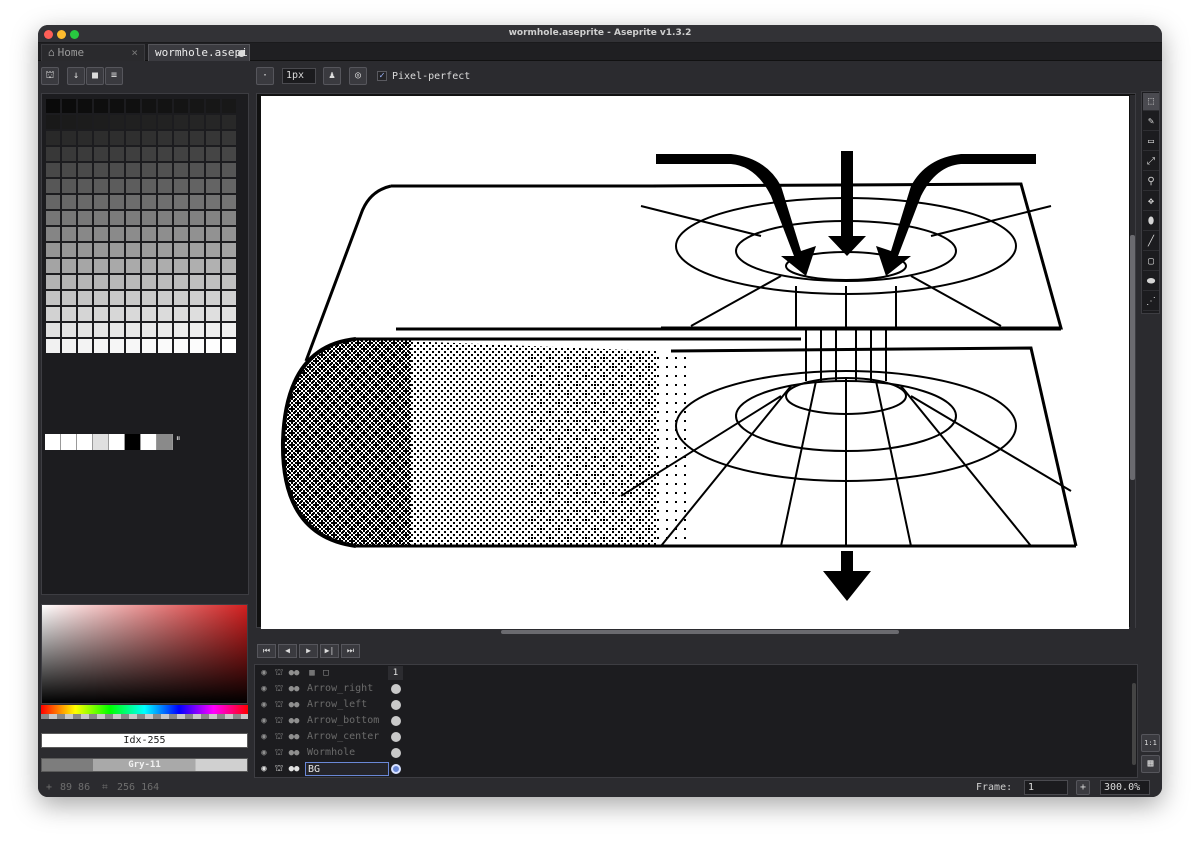  I want to click on layer-name: Arrow_center, so click(347, 737).